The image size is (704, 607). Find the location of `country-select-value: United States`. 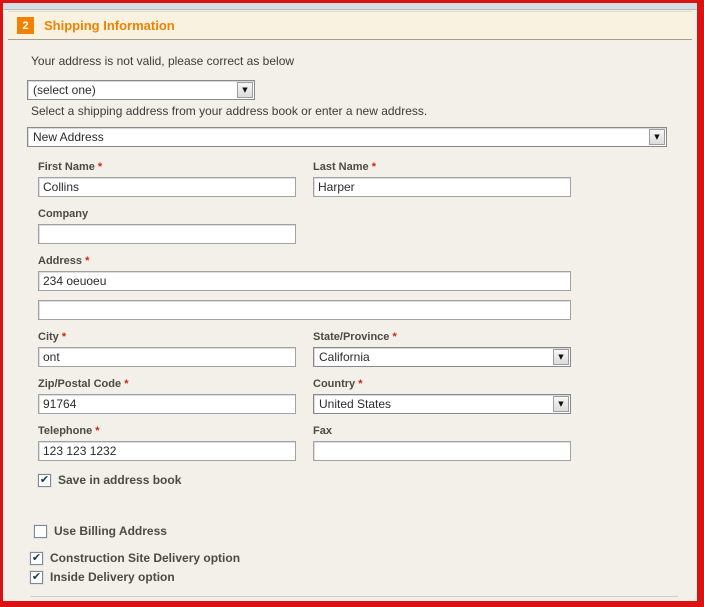

country-select-value: United States is located at coordinates (355, 404).